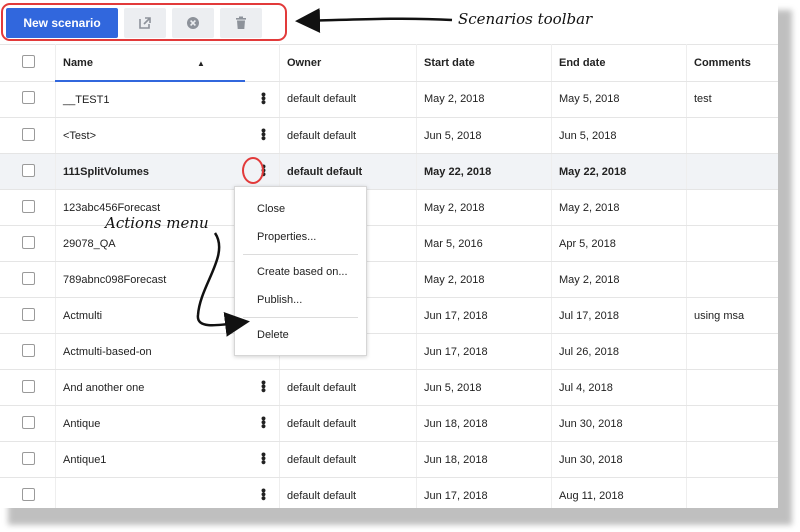 The height and width of the screenshot is (532, 800). What do you see at coordinates (150, 459) in the screenshot?
I see `scenario-name: Antique1` at bounding box center [150, 459].